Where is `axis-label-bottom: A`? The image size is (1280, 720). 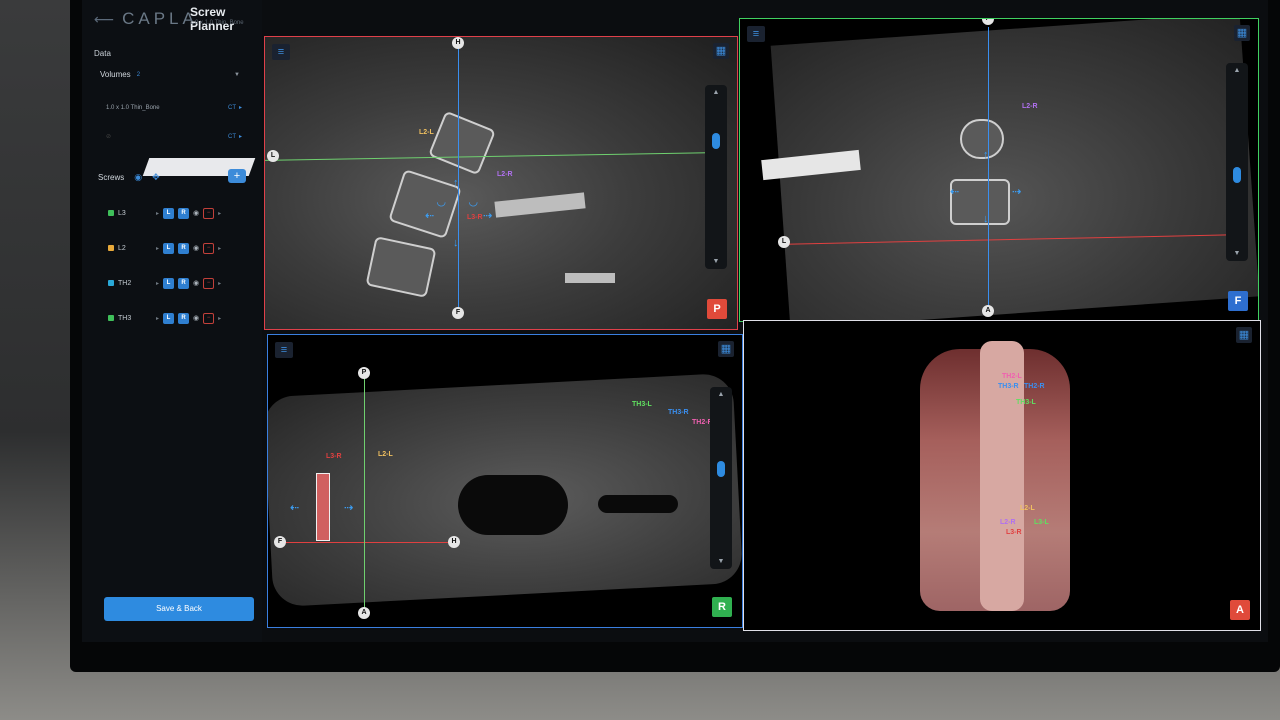 axis-label-bottom: A is located at coordinates (364, 613).